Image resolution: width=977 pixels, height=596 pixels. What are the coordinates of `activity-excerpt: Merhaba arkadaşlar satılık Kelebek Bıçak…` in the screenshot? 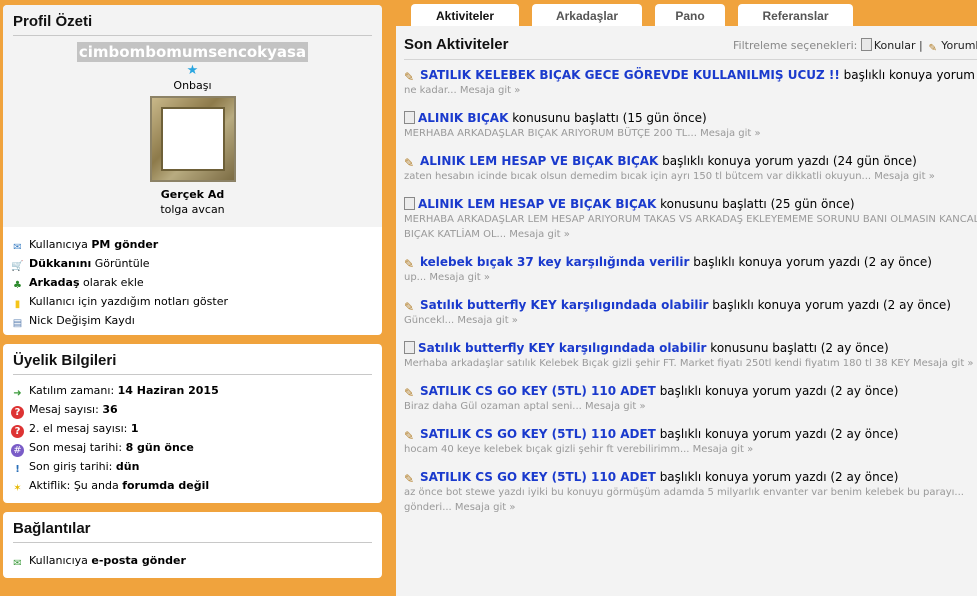 It's located at (657, 363).